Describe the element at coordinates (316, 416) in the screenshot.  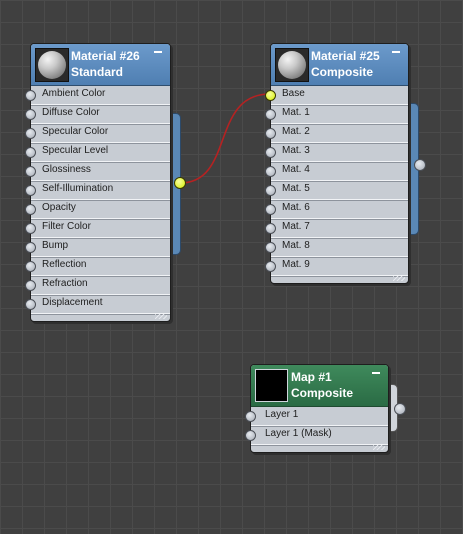
I see `slot-layer-1: Layer 1` at that location.